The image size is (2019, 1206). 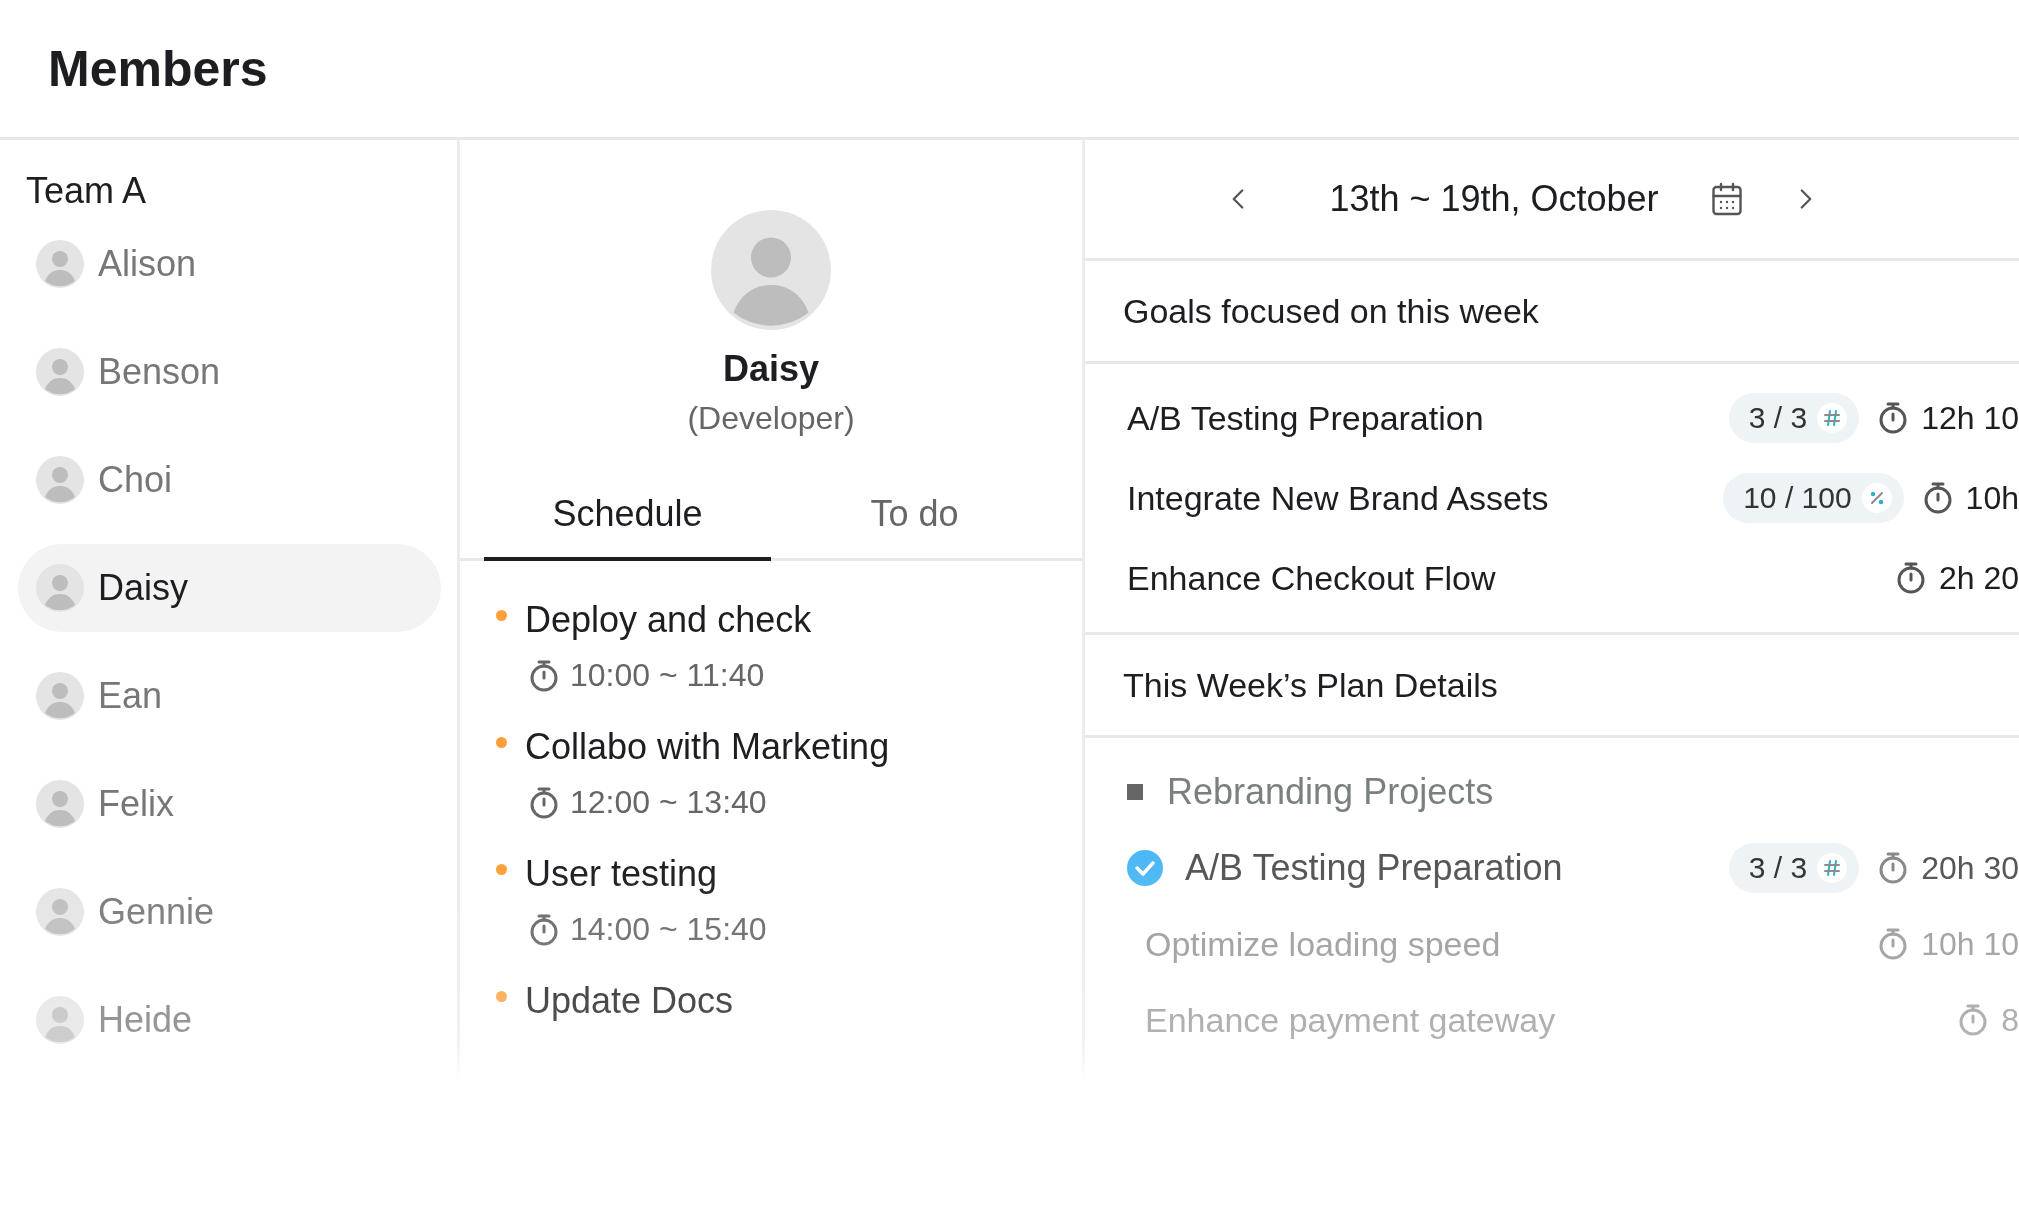 What do you see at coordinates (771, 418) in the screenshot?
I see `profile-role: (Developer)` at bounding box center [771, 418].